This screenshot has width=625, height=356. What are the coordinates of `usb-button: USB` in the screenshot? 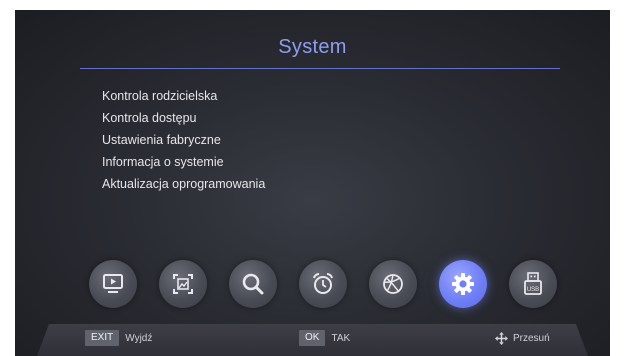 It's located at (533, 284).